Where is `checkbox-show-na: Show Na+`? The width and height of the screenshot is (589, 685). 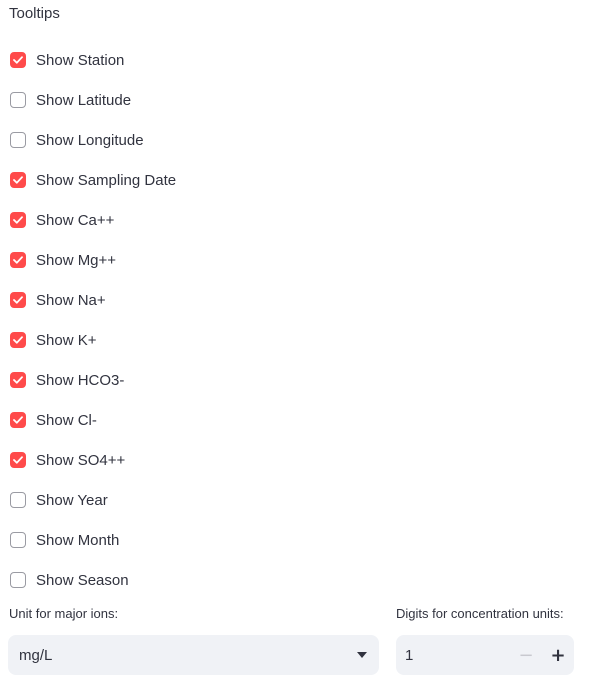 checkbox-show-na: Show Na+ is located at coordinates (200, 300).